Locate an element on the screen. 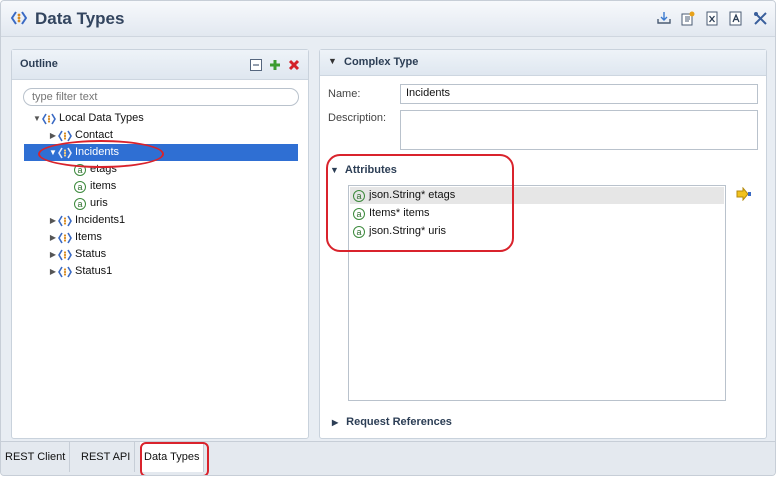 Image resolution: width=778 pixels, height=477 pixels. attributes-callout is located at coordinates (420, 203).